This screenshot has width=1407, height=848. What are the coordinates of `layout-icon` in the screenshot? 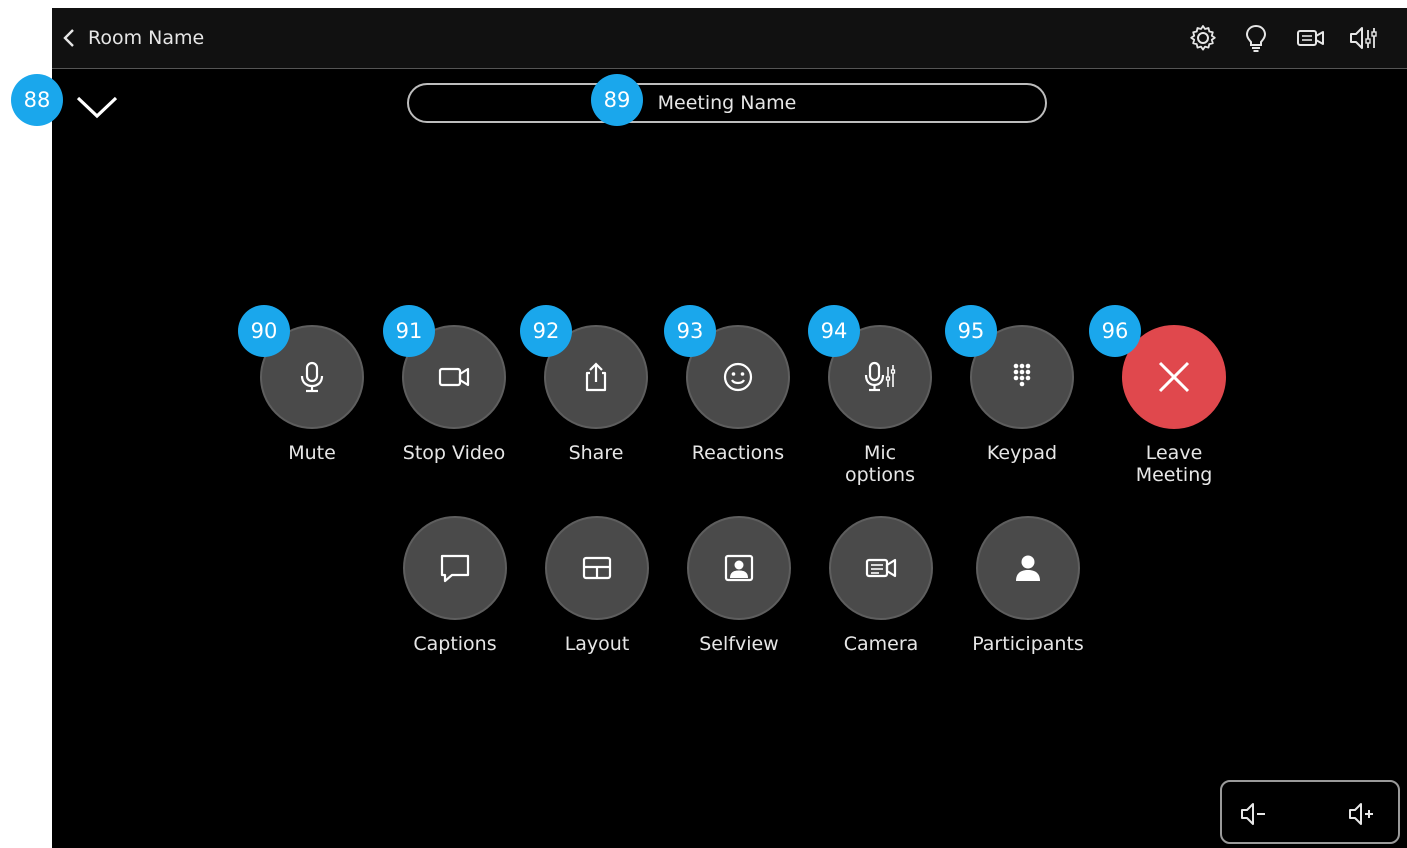 It's located at (597, 568).